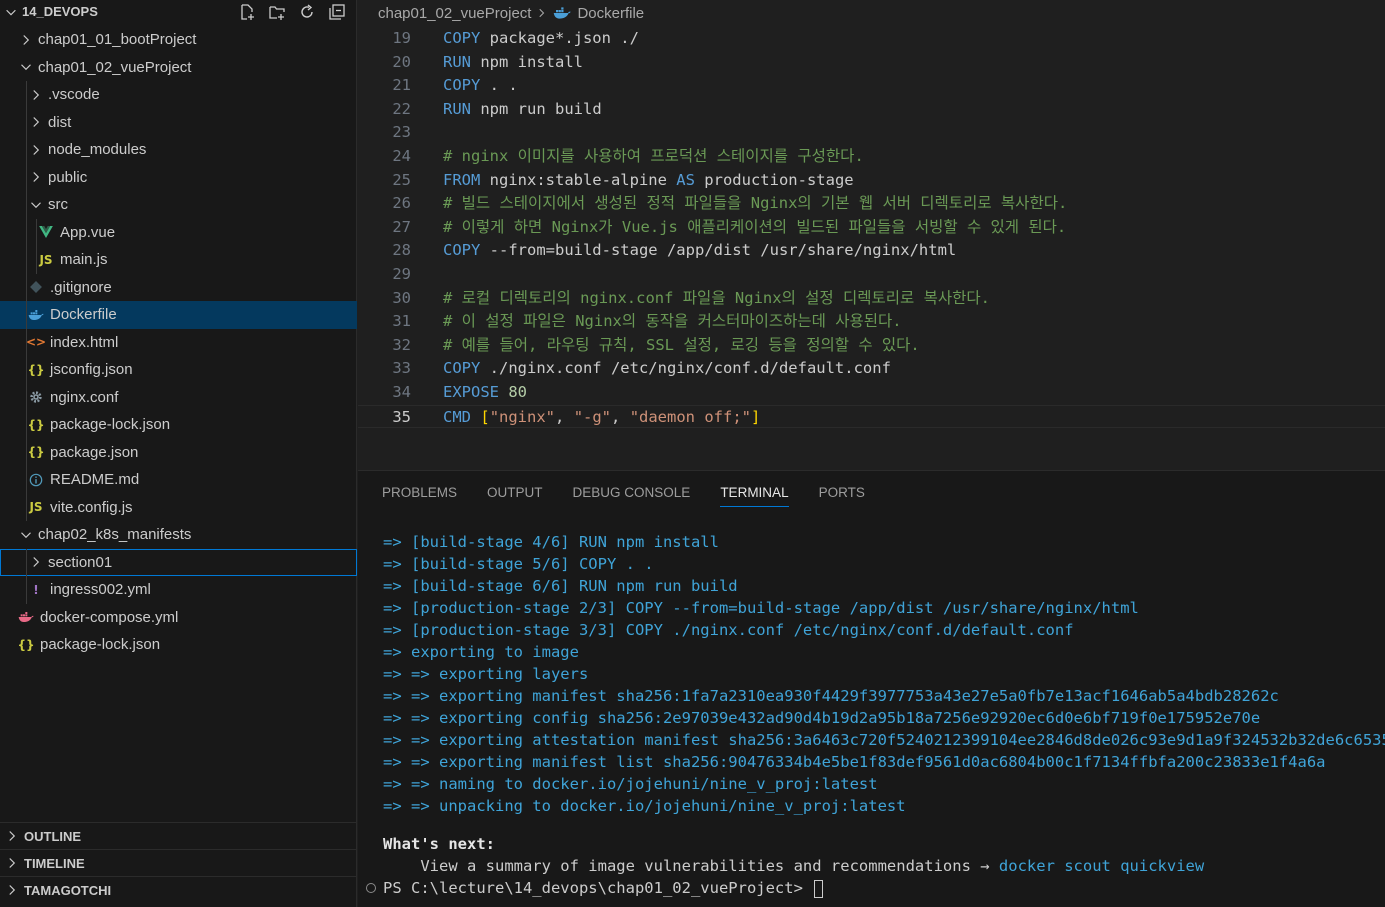  I want to click on code-line: 31 # 이 설정 파일은 Nginx의 동작을 커스터마이즈하는데 사용된다., so click(871, 322).